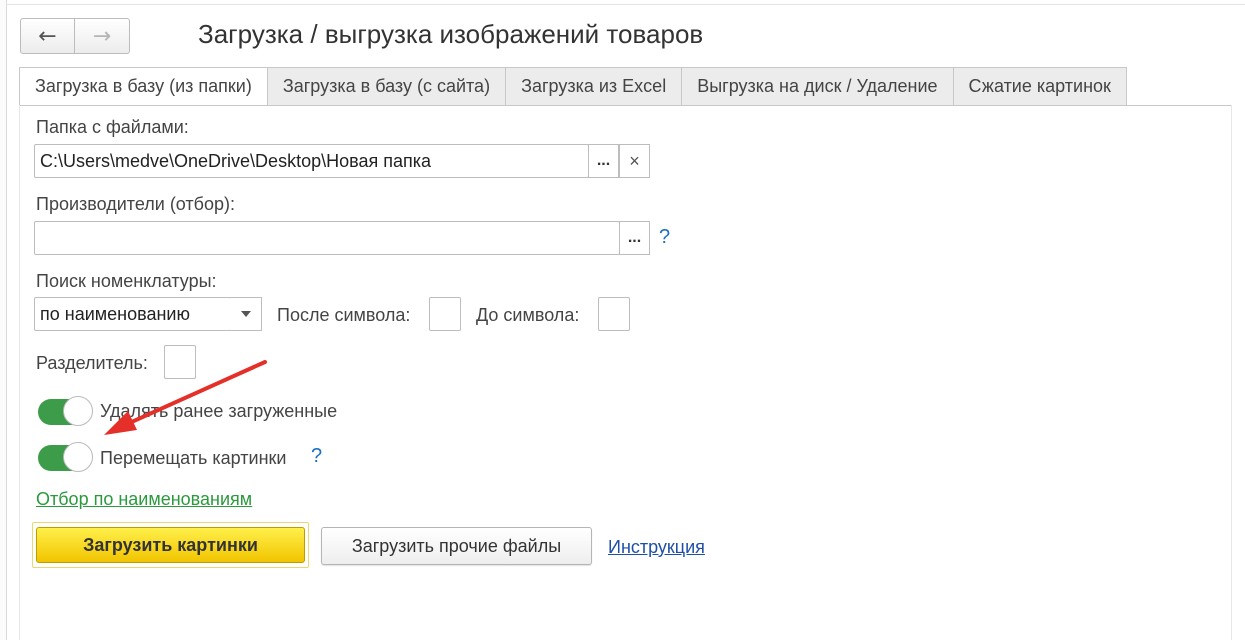  I want to click on load-other-files-button: Загрузить прочие файлы, so click(456, 546).